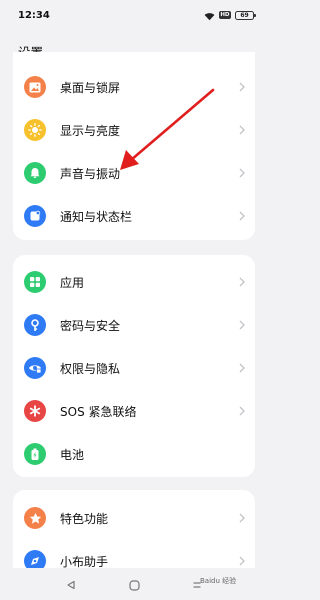  Describe the element at coordinates (96, 216) in the screenshot. I see `settings-item-label: 通知与状态栏` at that location.